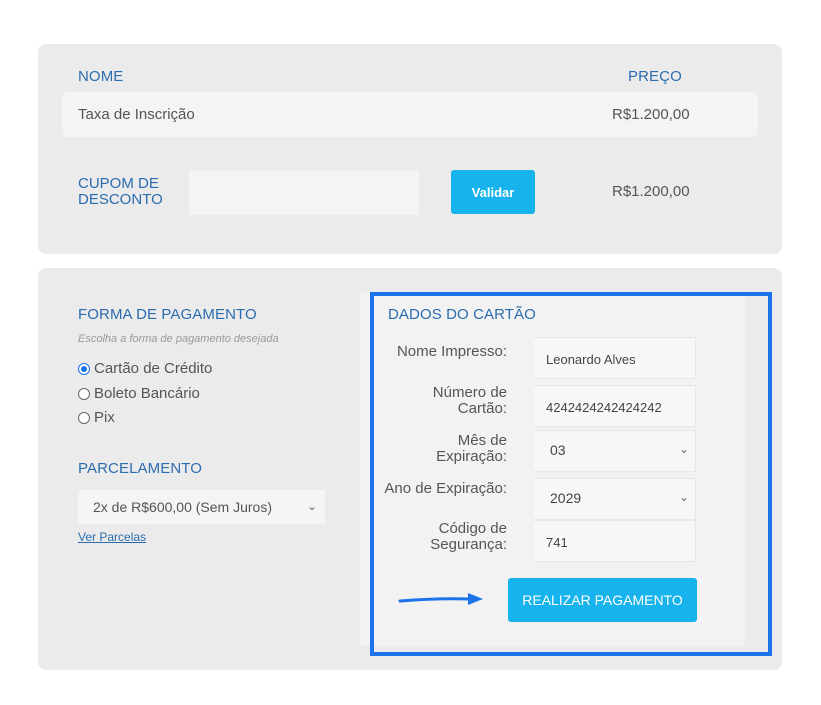  I want to click on installments-select: 2x de R$600,00 (Sem Juros) ⌄, so click(201, 507).